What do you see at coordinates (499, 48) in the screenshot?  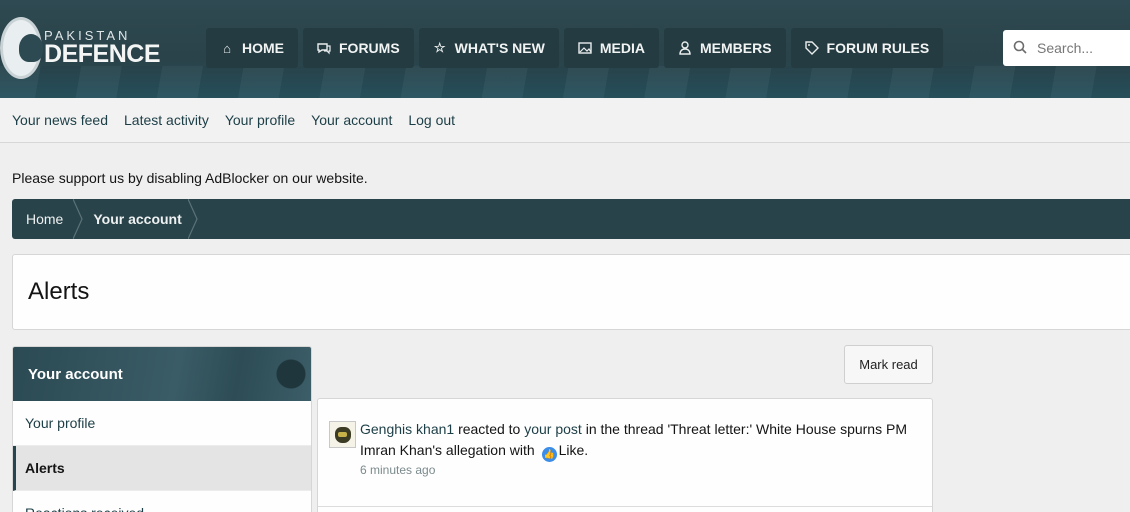 I see `nav-tab-label: WHAT'S NEW` at bounding box center [499, 48].